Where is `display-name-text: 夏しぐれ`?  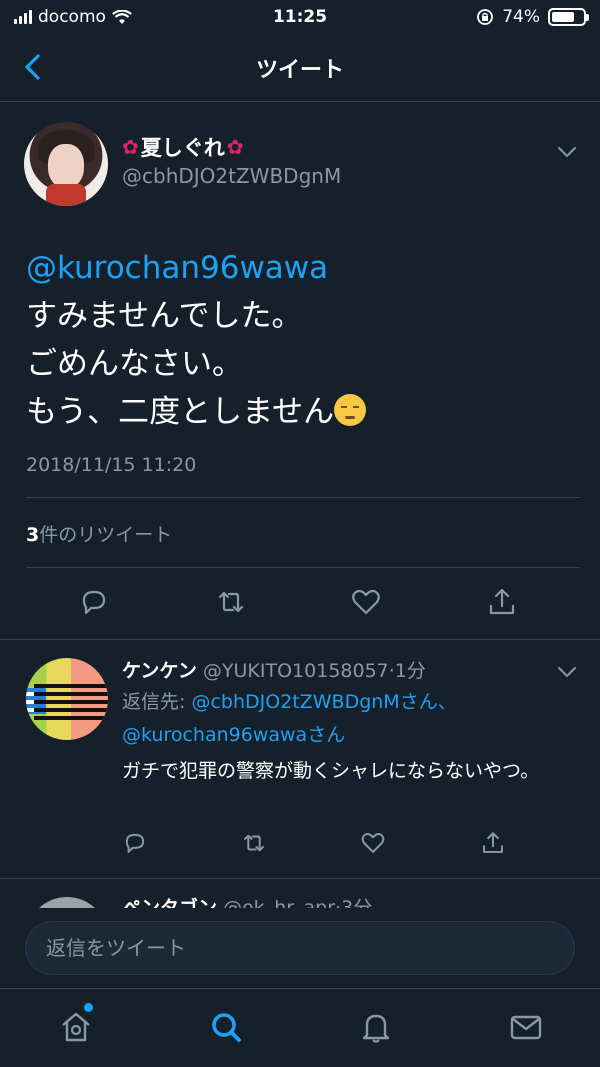 display-name-text: 夏しぐれ is located at coordinates (182, 148).